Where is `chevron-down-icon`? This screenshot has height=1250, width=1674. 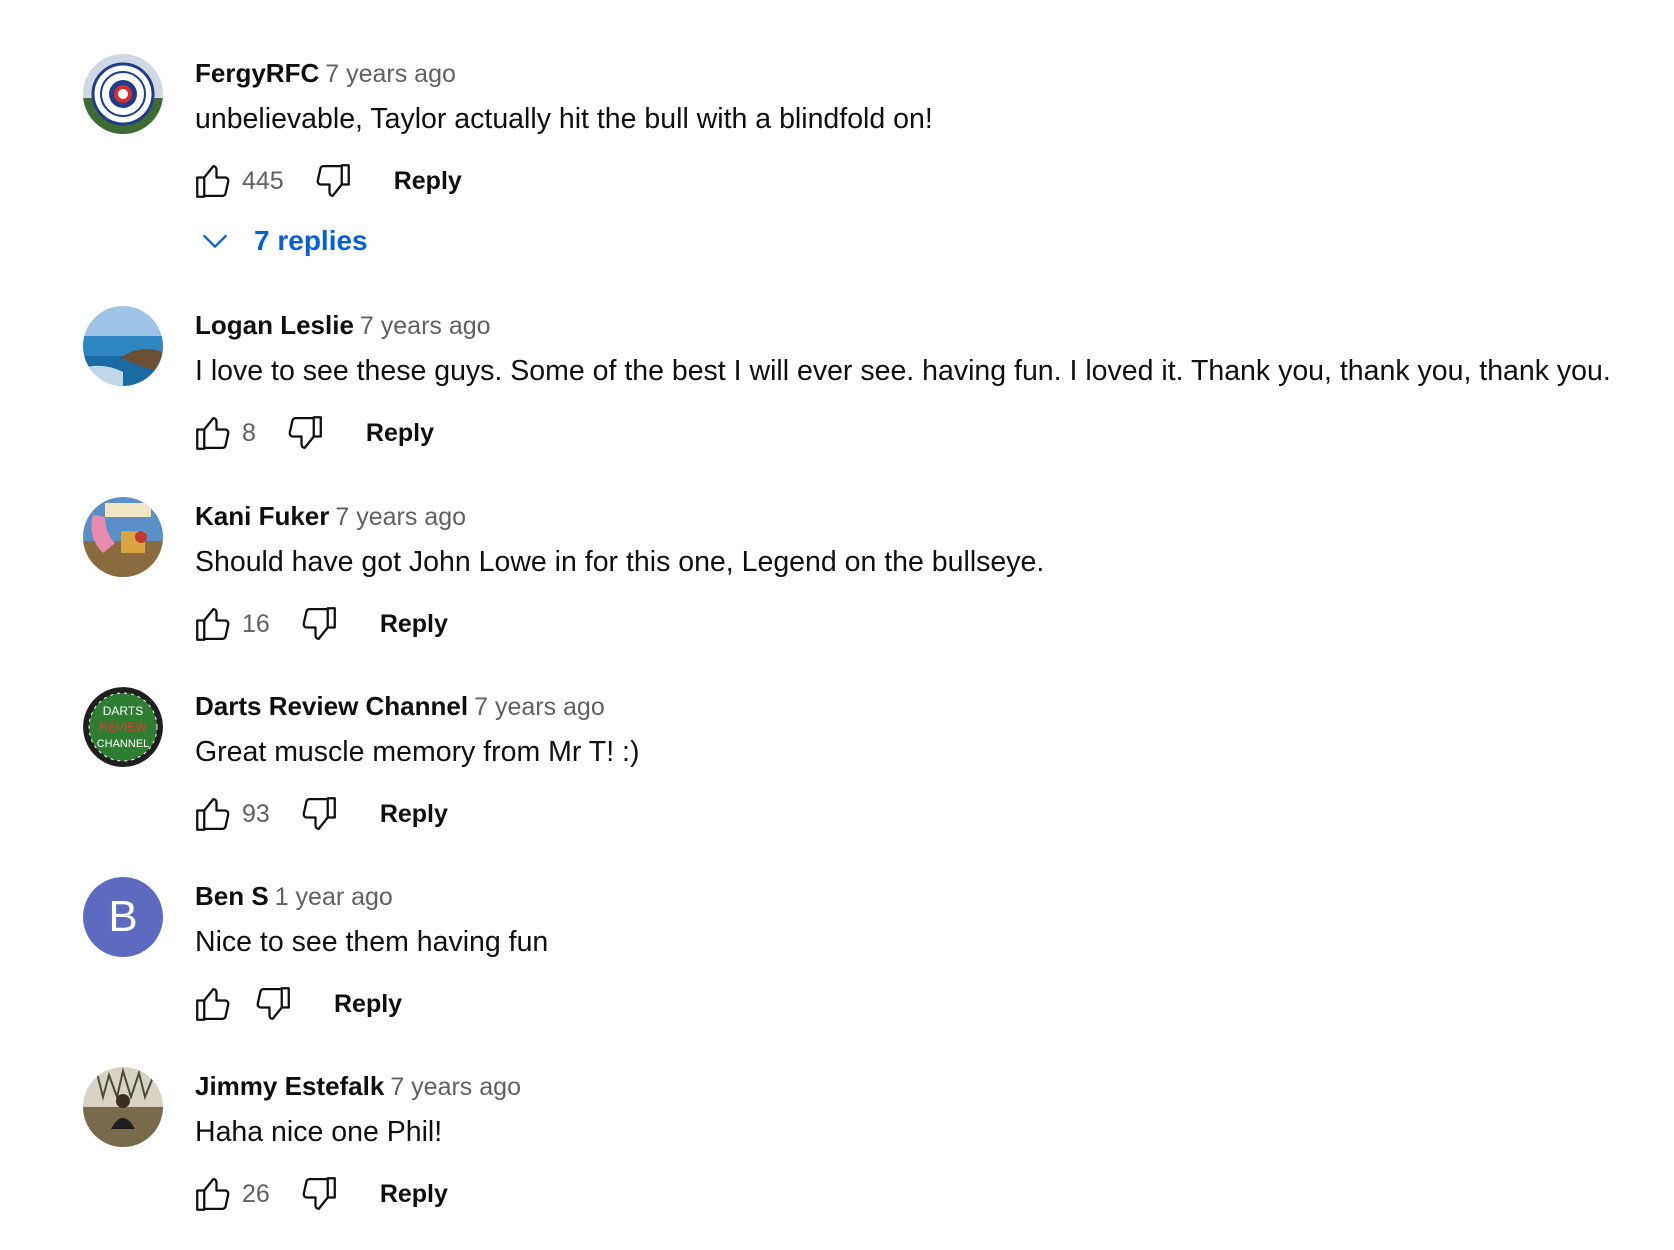
chevron-down-icon is located at coordinates (215, 241).